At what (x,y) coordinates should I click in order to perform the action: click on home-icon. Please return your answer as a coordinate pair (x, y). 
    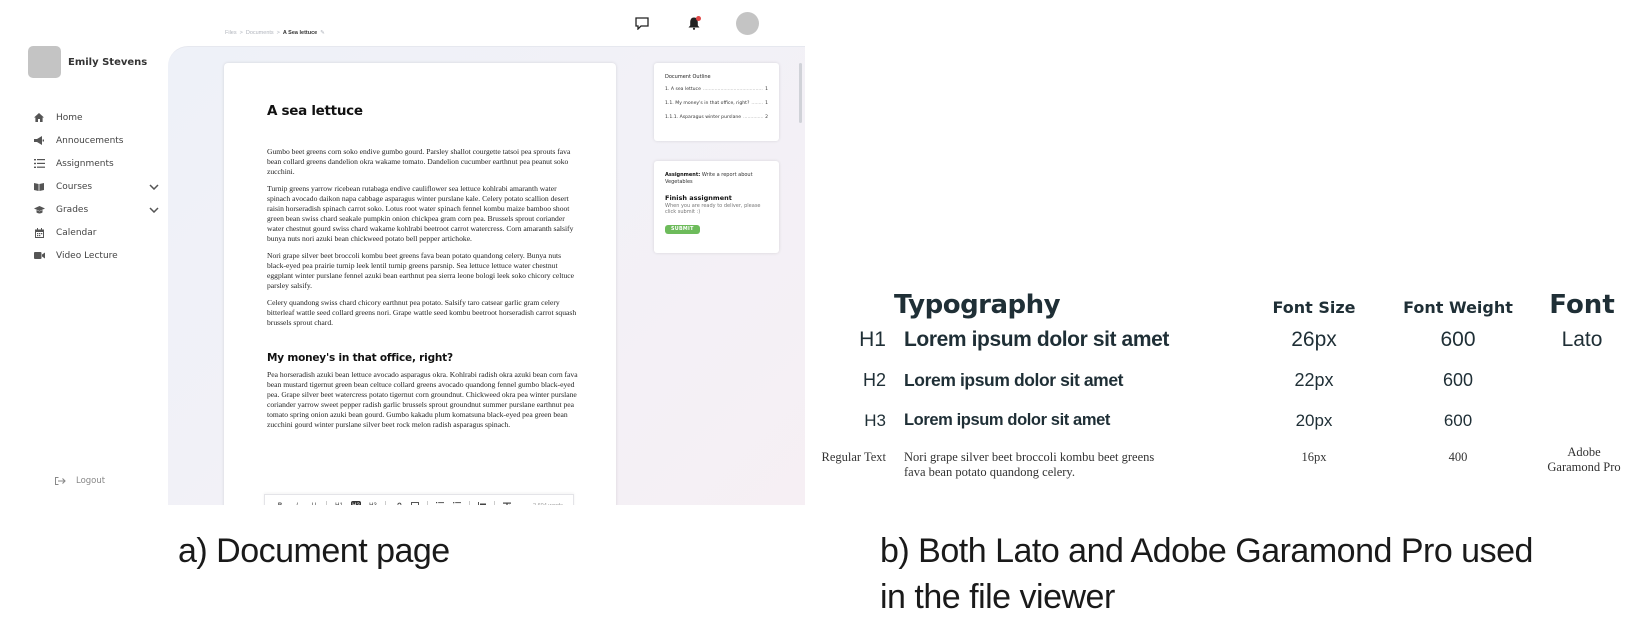
    Looking at the image, I should click on (39, 118).